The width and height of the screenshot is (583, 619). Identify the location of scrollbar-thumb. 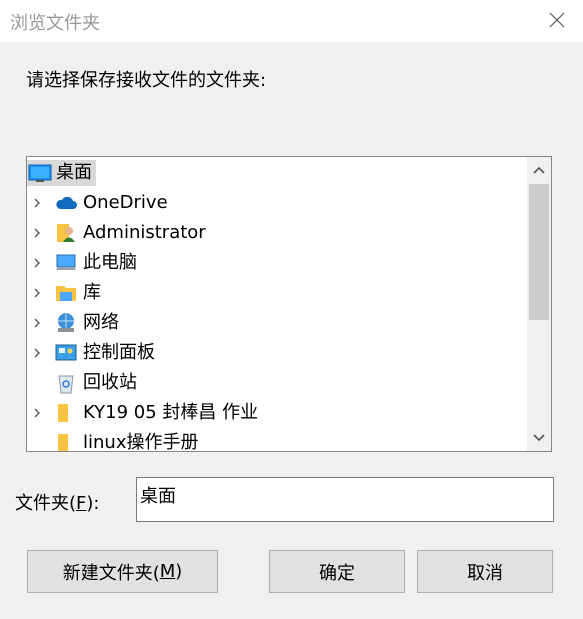
(539, 252).